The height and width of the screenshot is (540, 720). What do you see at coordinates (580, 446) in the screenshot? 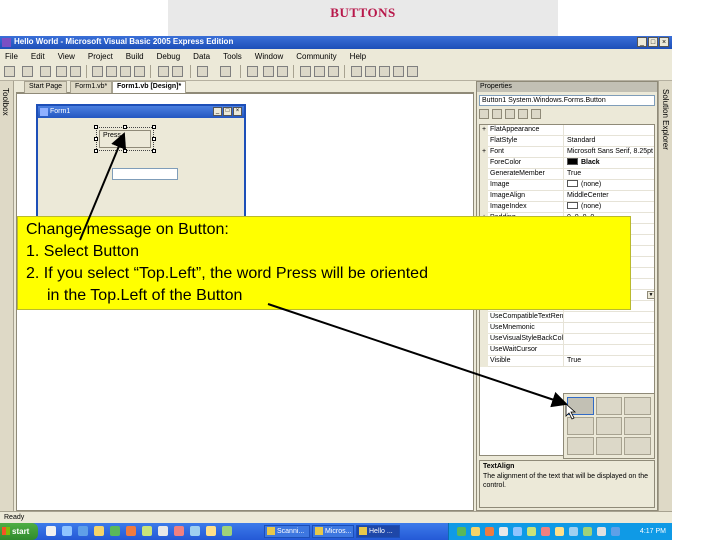
I see `align-bottom-left` at bounding box center [580, 446].